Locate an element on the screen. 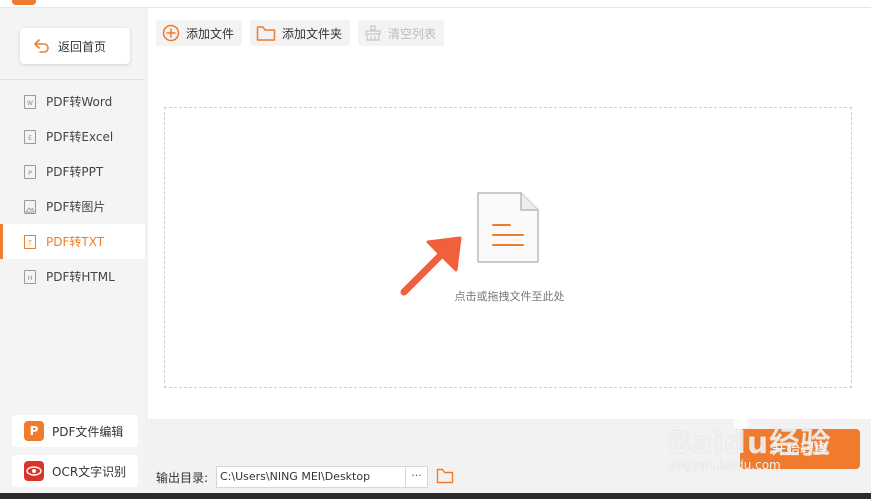 This screenshot has width=871, height=499. sidebar-item-pdf-to-image: PDF转图片 is located at coordinates (72, 206).